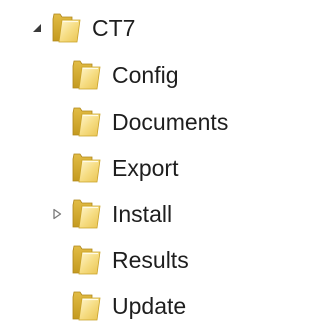  I want to click on tree-node-update: Update, so click(117, 306).